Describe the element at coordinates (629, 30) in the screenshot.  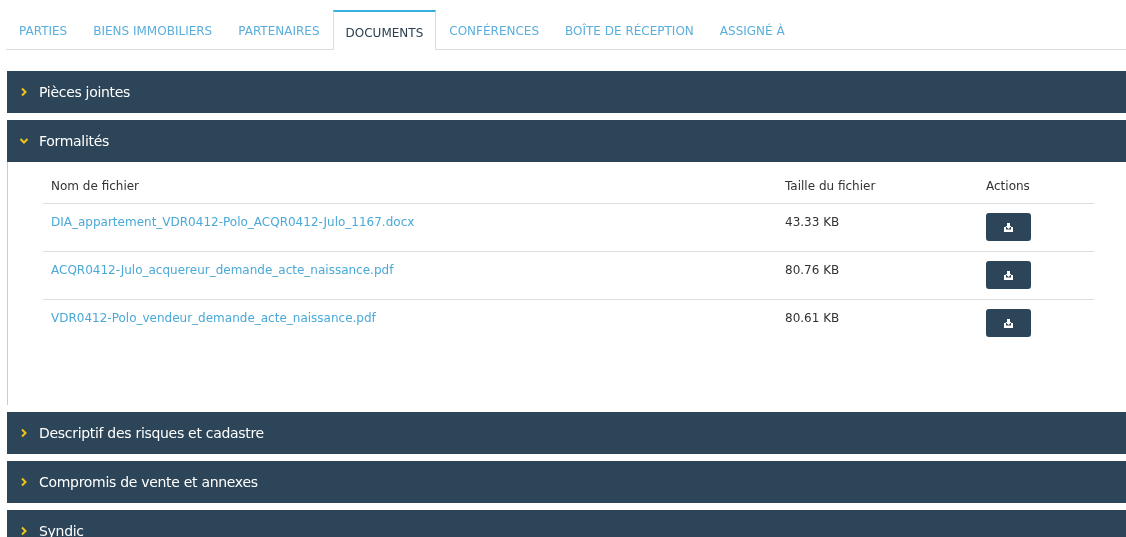
I see `tab: BOÎTE DE RÉCEPTION` at that location.